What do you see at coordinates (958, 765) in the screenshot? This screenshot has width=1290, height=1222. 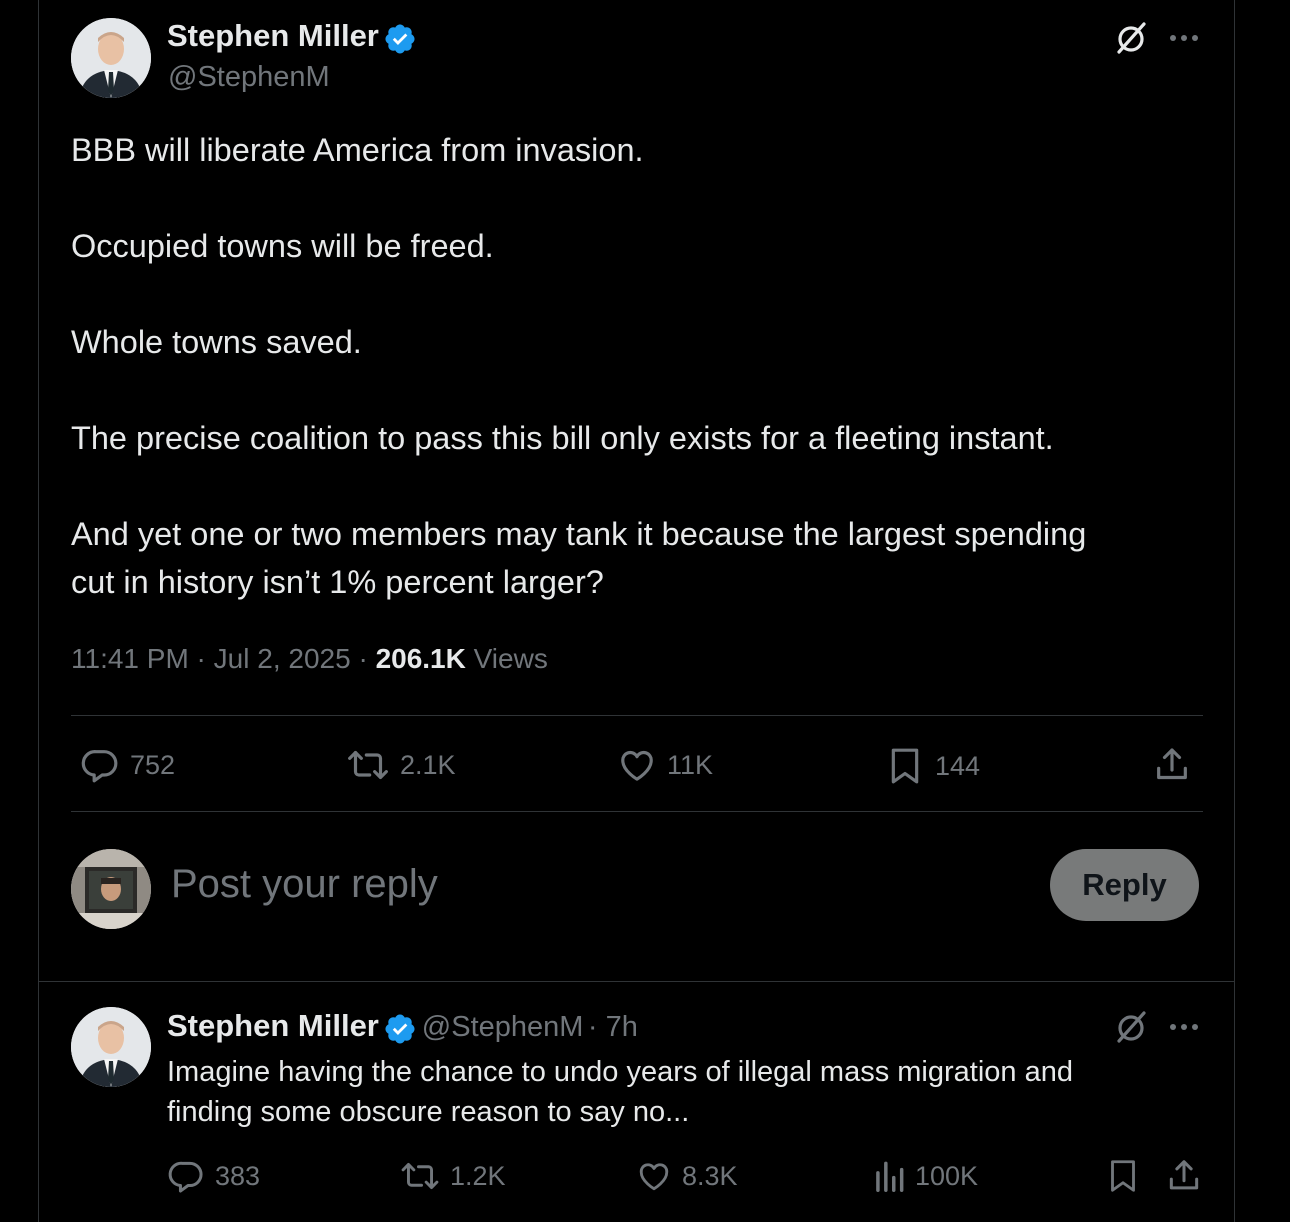 I see `bookmark-count: 144` at bounding box center [958, 765].